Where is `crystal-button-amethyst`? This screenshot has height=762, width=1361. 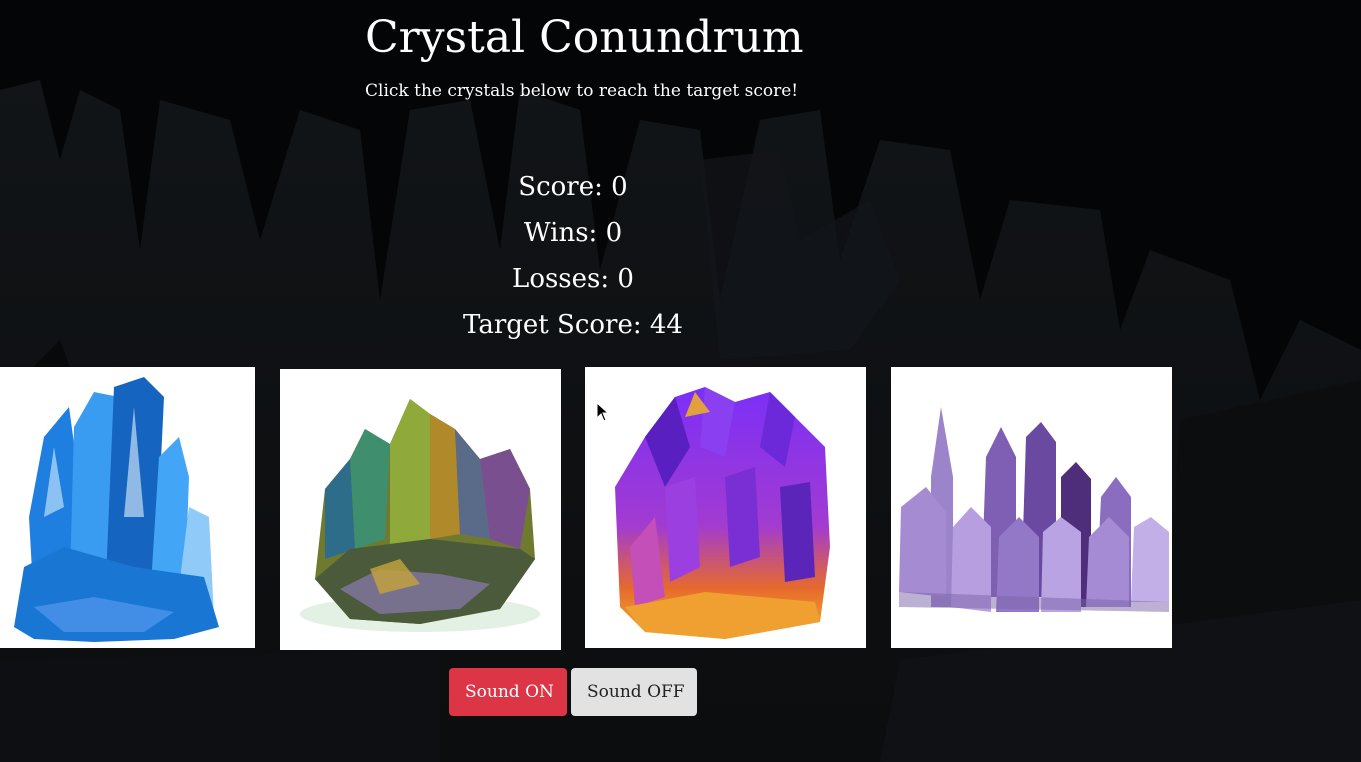
crystal-button-amethyst is located at coordinates (1031, 507).